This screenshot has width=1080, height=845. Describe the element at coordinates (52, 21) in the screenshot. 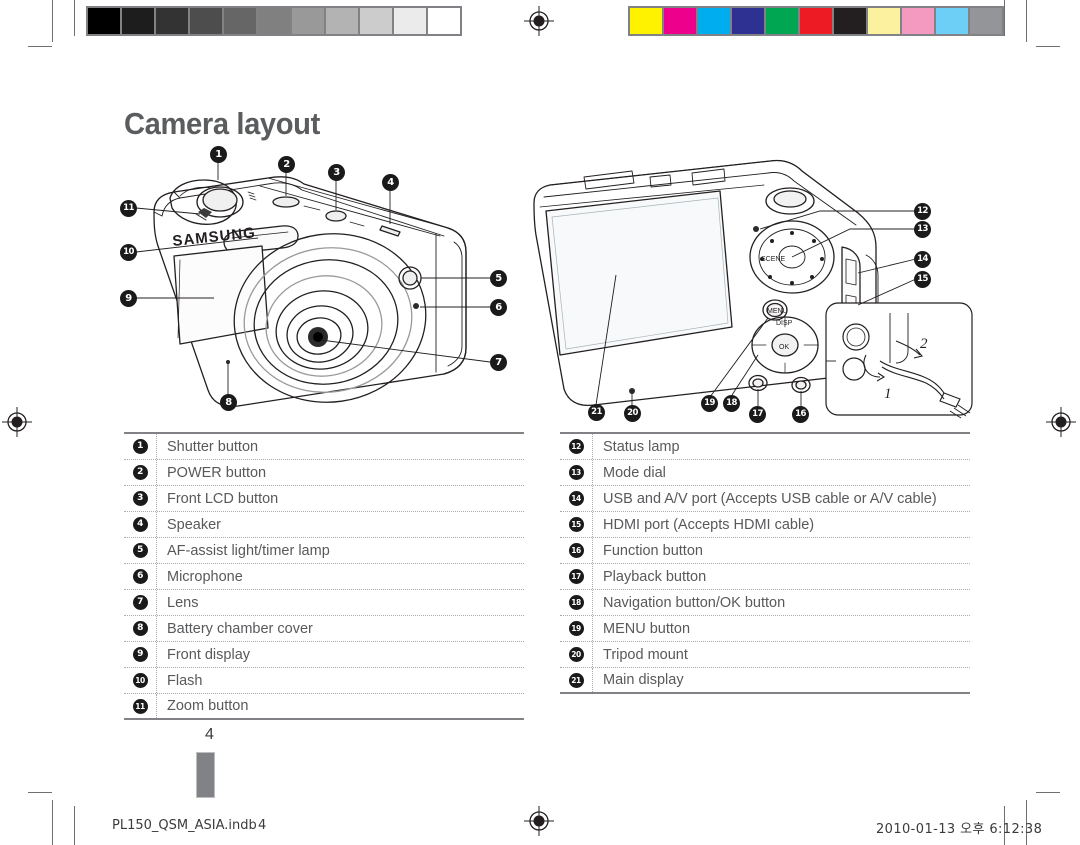

I see `crop-mark-left-outer` at that location.